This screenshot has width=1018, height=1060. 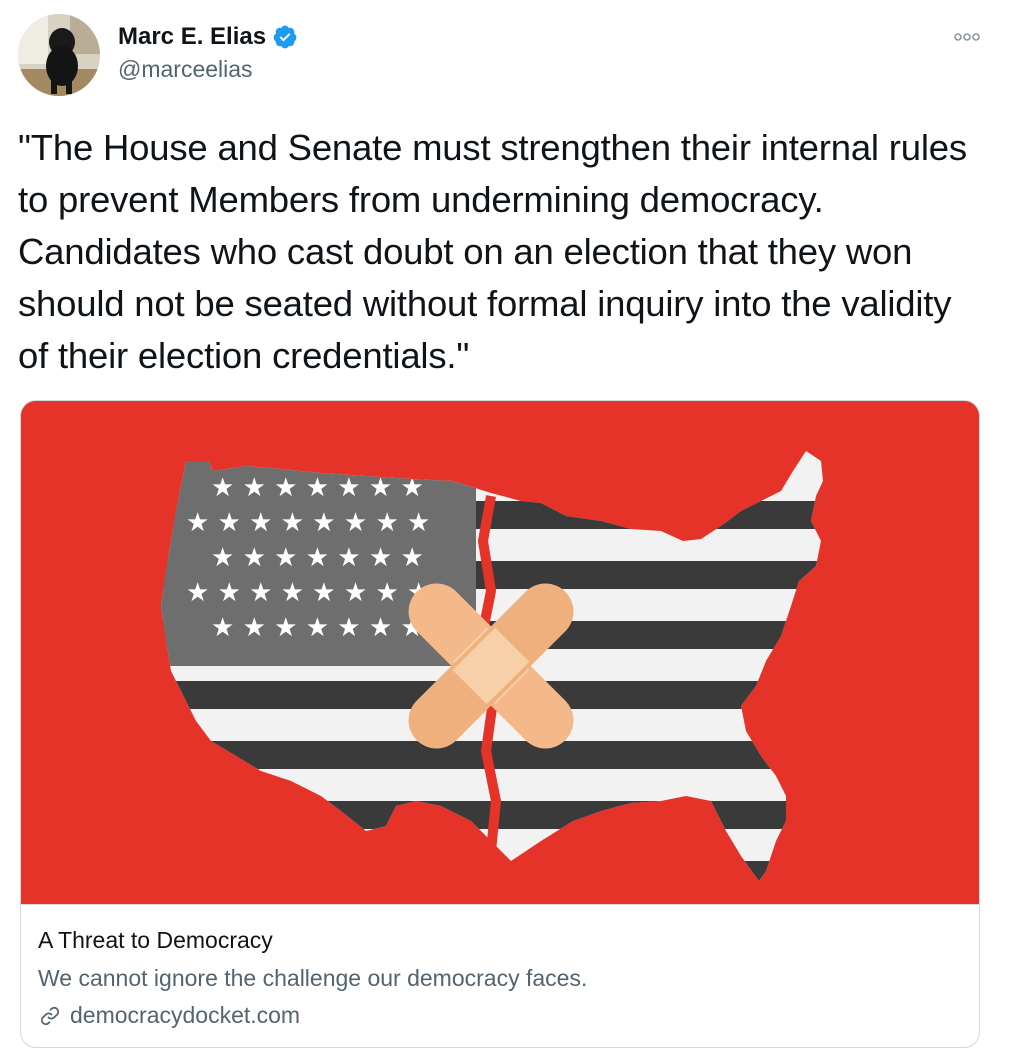 What do you see at coordinates (50, 1016) in the screenshot?
I see `link-icon` at bounding box center [50, 1016].